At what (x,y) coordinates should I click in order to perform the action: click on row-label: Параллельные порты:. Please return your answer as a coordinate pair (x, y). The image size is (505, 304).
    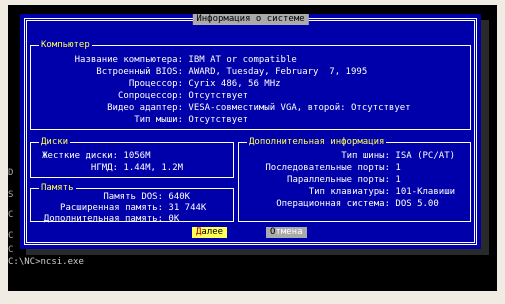
    Looking at the image, I should click on (338, 180).